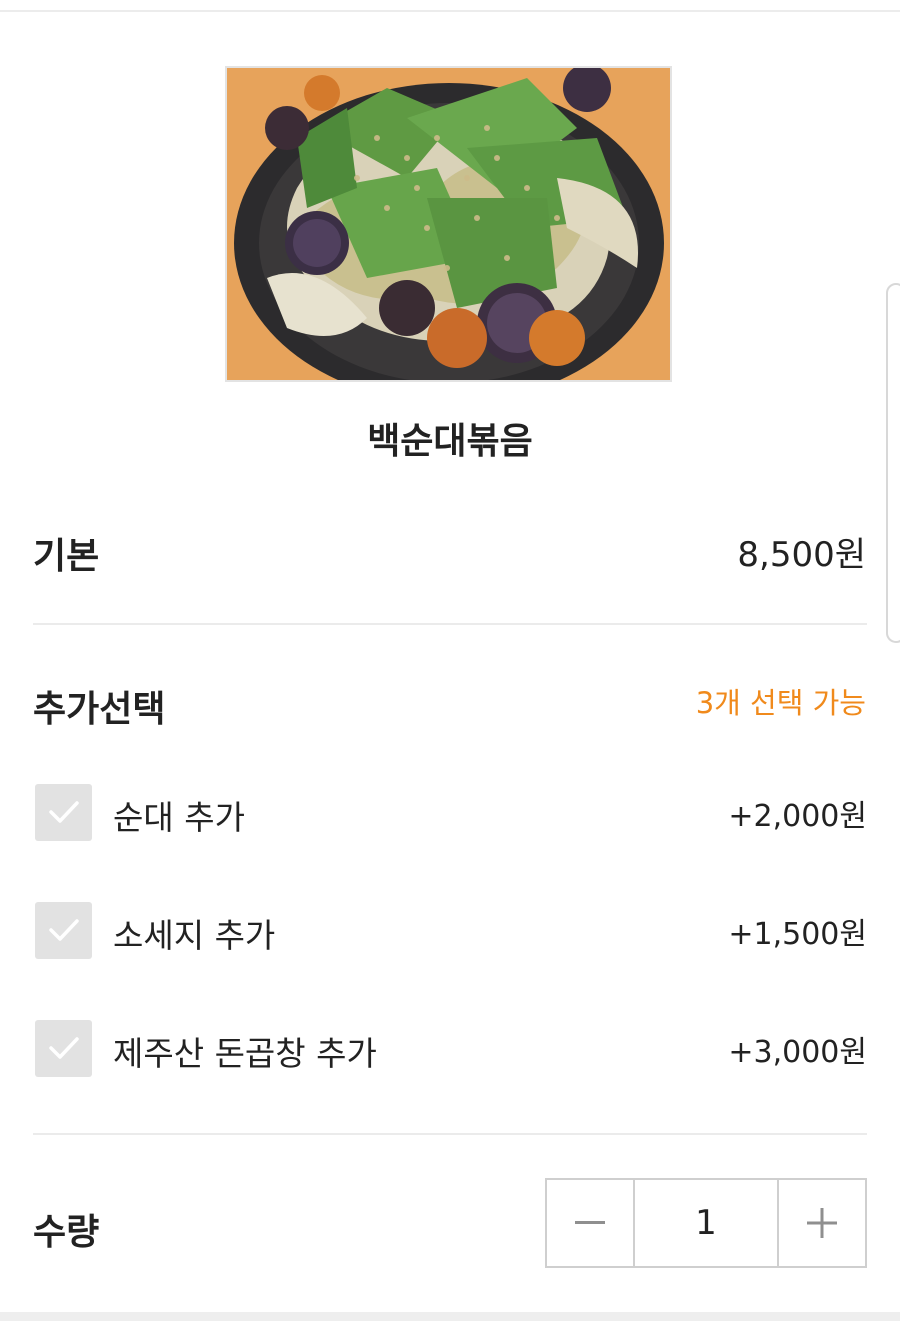 This screenshot has width=900, height=1321. I want to click on option-row: 소세지 추가 +1,500원, so click(450, 932).